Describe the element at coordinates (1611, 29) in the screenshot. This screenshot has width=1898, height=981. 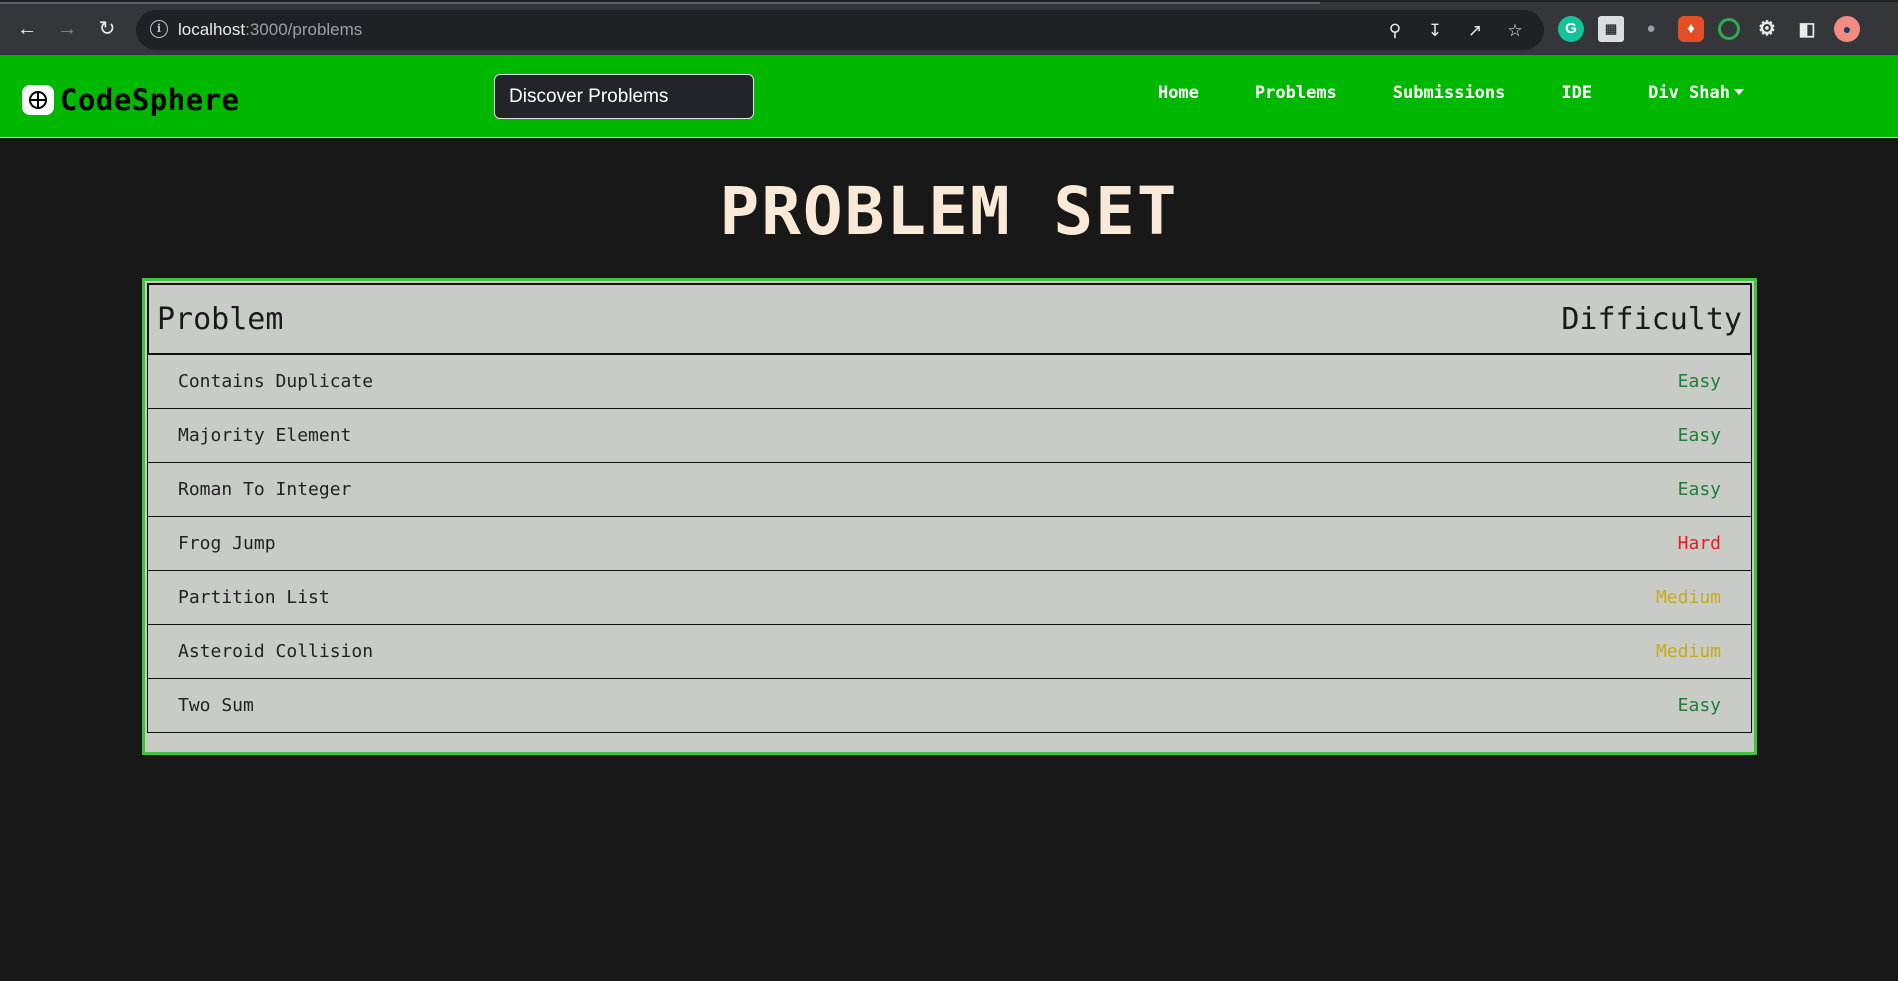
I see `bars-extension-icon: ▦` at that location.